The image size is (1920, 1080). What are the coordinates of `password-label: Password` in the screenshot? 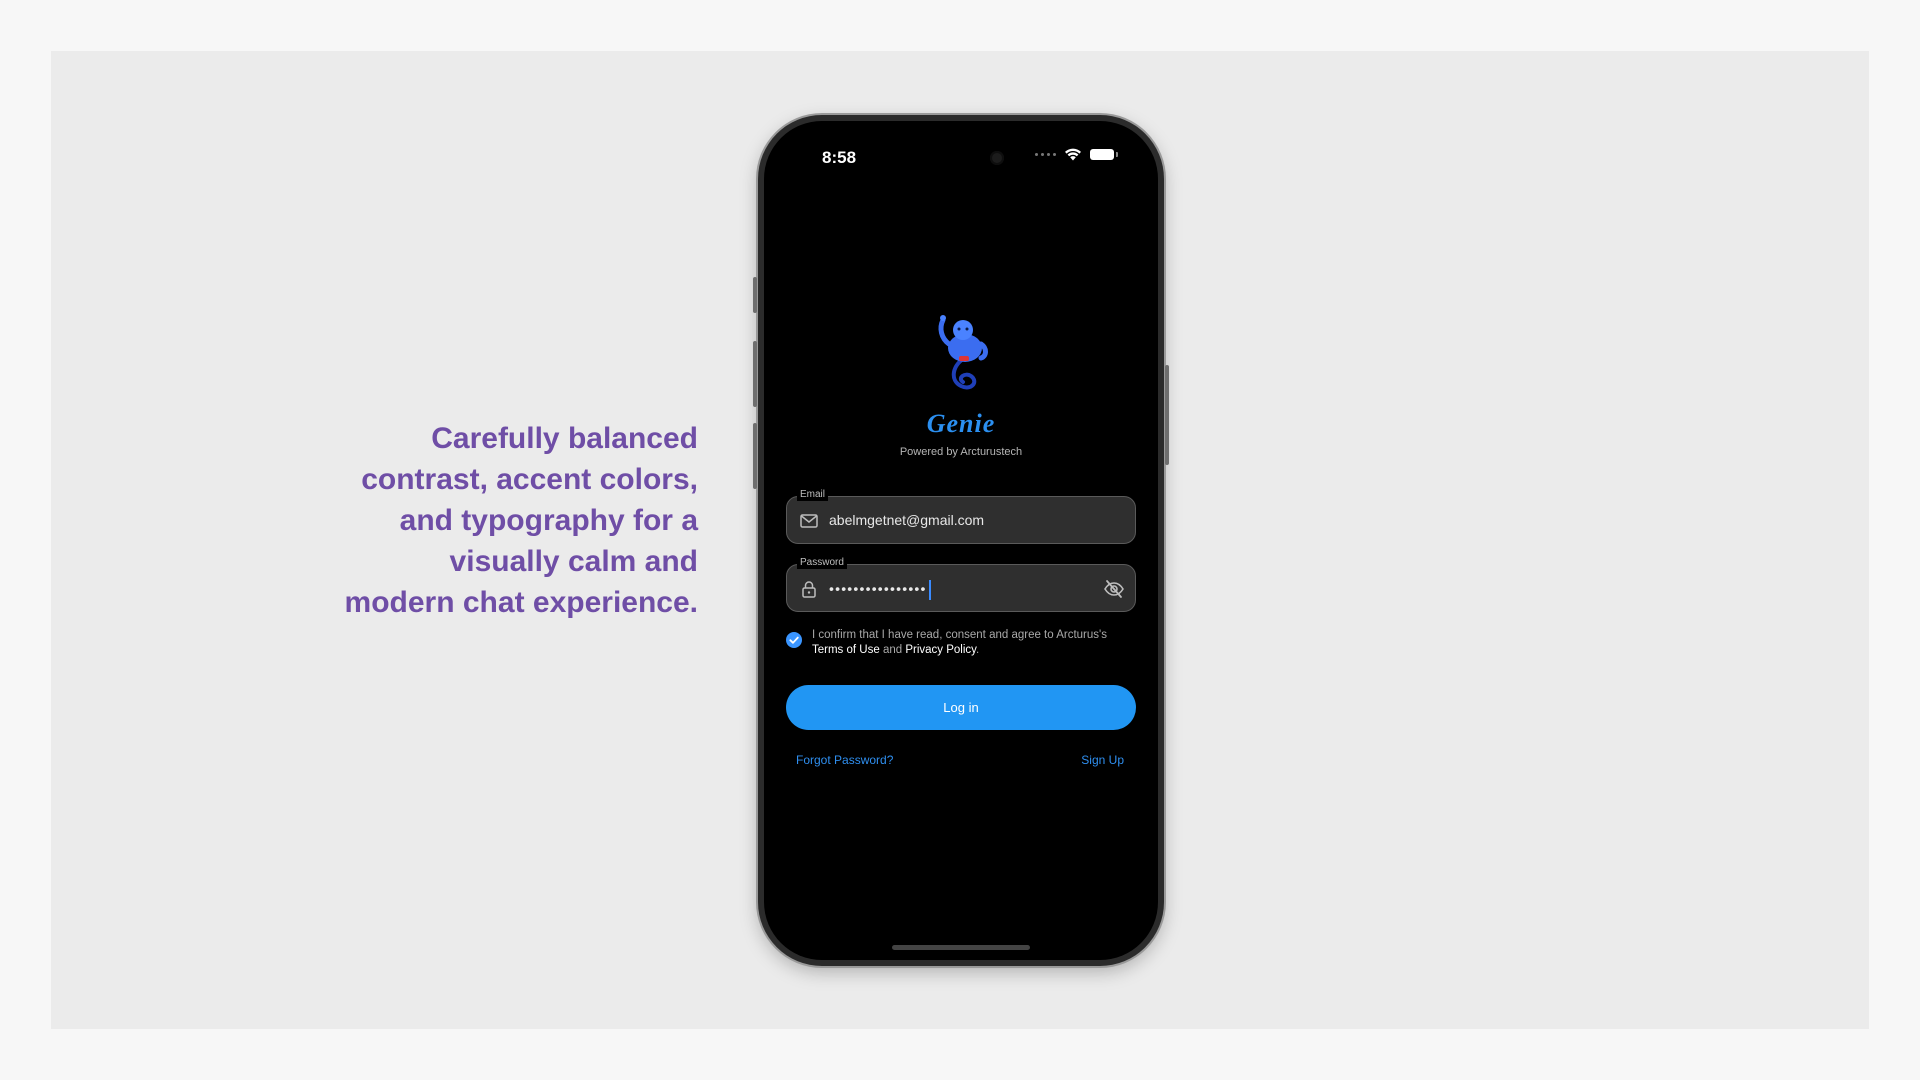 It's located at (822, 563).